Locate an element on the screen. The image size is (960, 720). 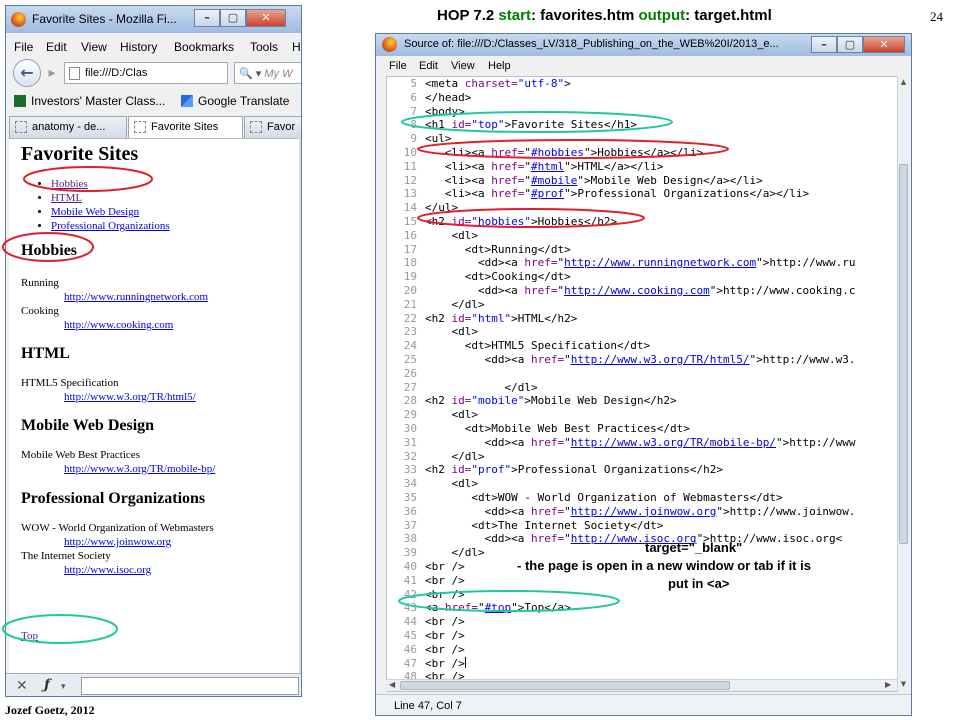
link-running: http://www.runningnetwork.com is located at coordinates (136, 297).